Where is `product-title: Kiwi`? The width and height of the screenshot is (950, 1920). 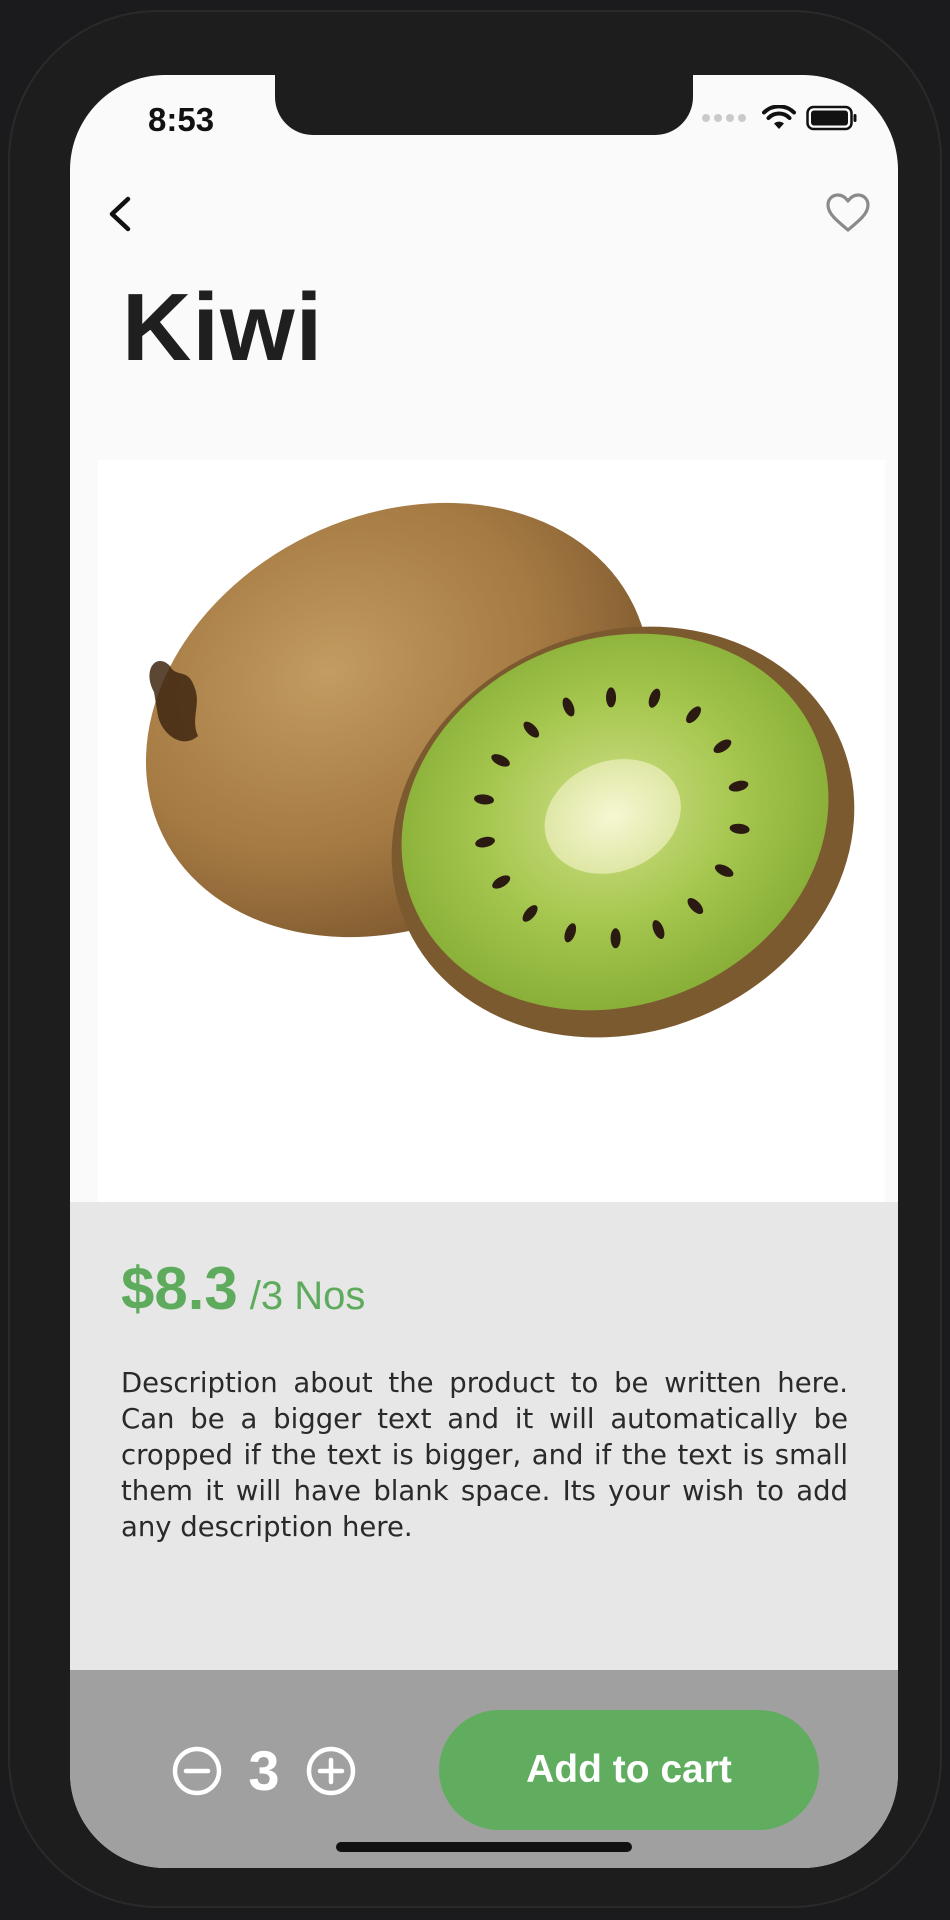 product-title: Kiwi is located at coordinates (223, 327).